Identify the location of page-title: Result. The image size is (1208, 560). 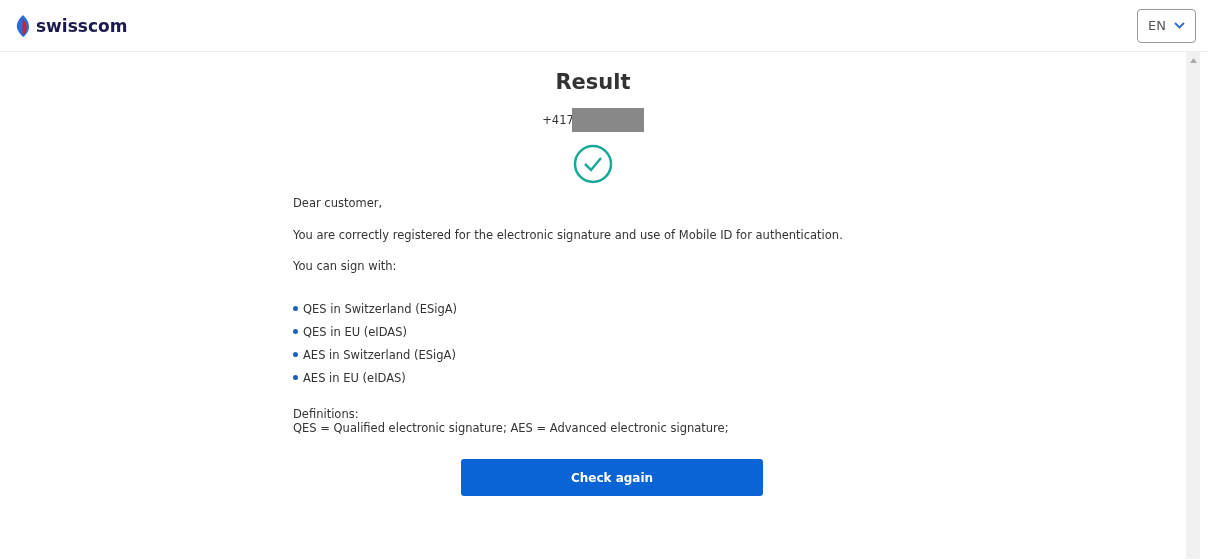
(593, 82).